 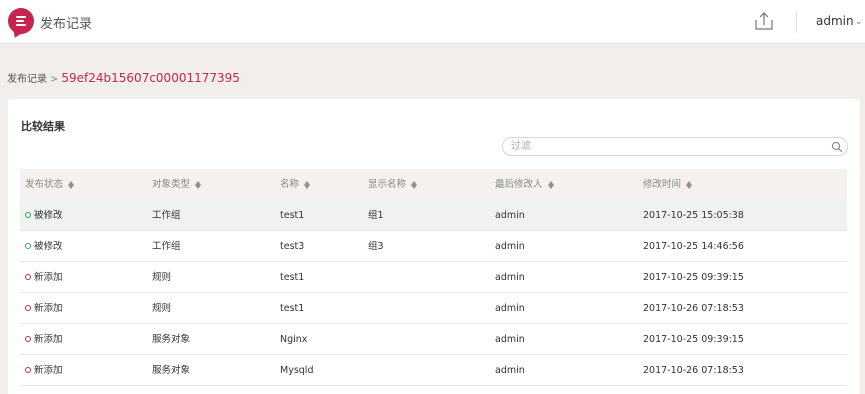 What do you see at coordinates (27, 79) in the screenshot?
I see `breadcrumb-parent: 发布记录` at bounding box center [27, 79].